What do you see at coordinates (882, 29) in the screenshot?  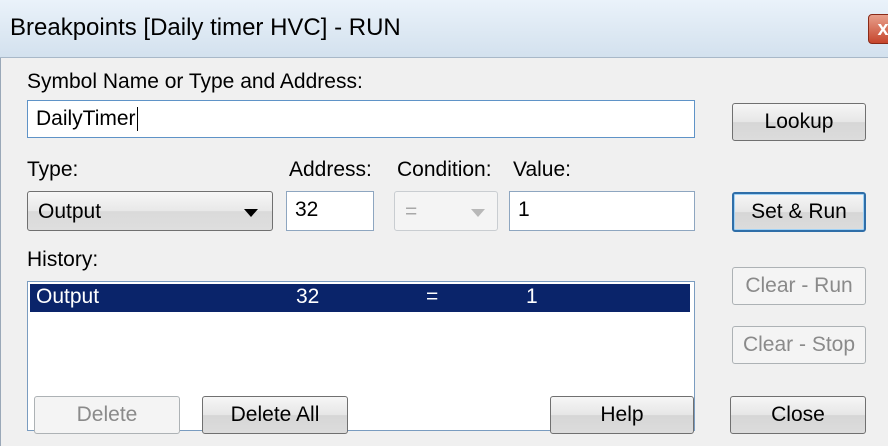 I see `close-icon: x` at bounding box center [882, 29].